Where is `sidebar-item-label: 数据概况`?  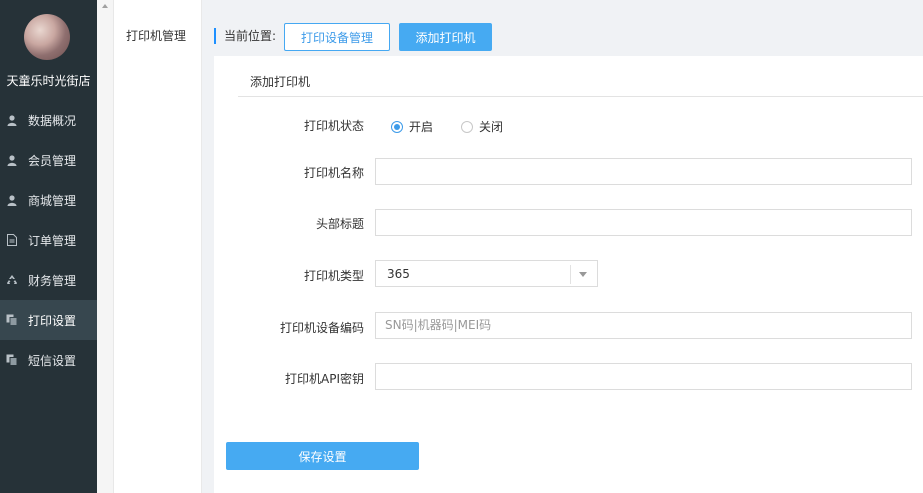
sidebar-item-label: 数据概况 is located at coordinates (52, 120).